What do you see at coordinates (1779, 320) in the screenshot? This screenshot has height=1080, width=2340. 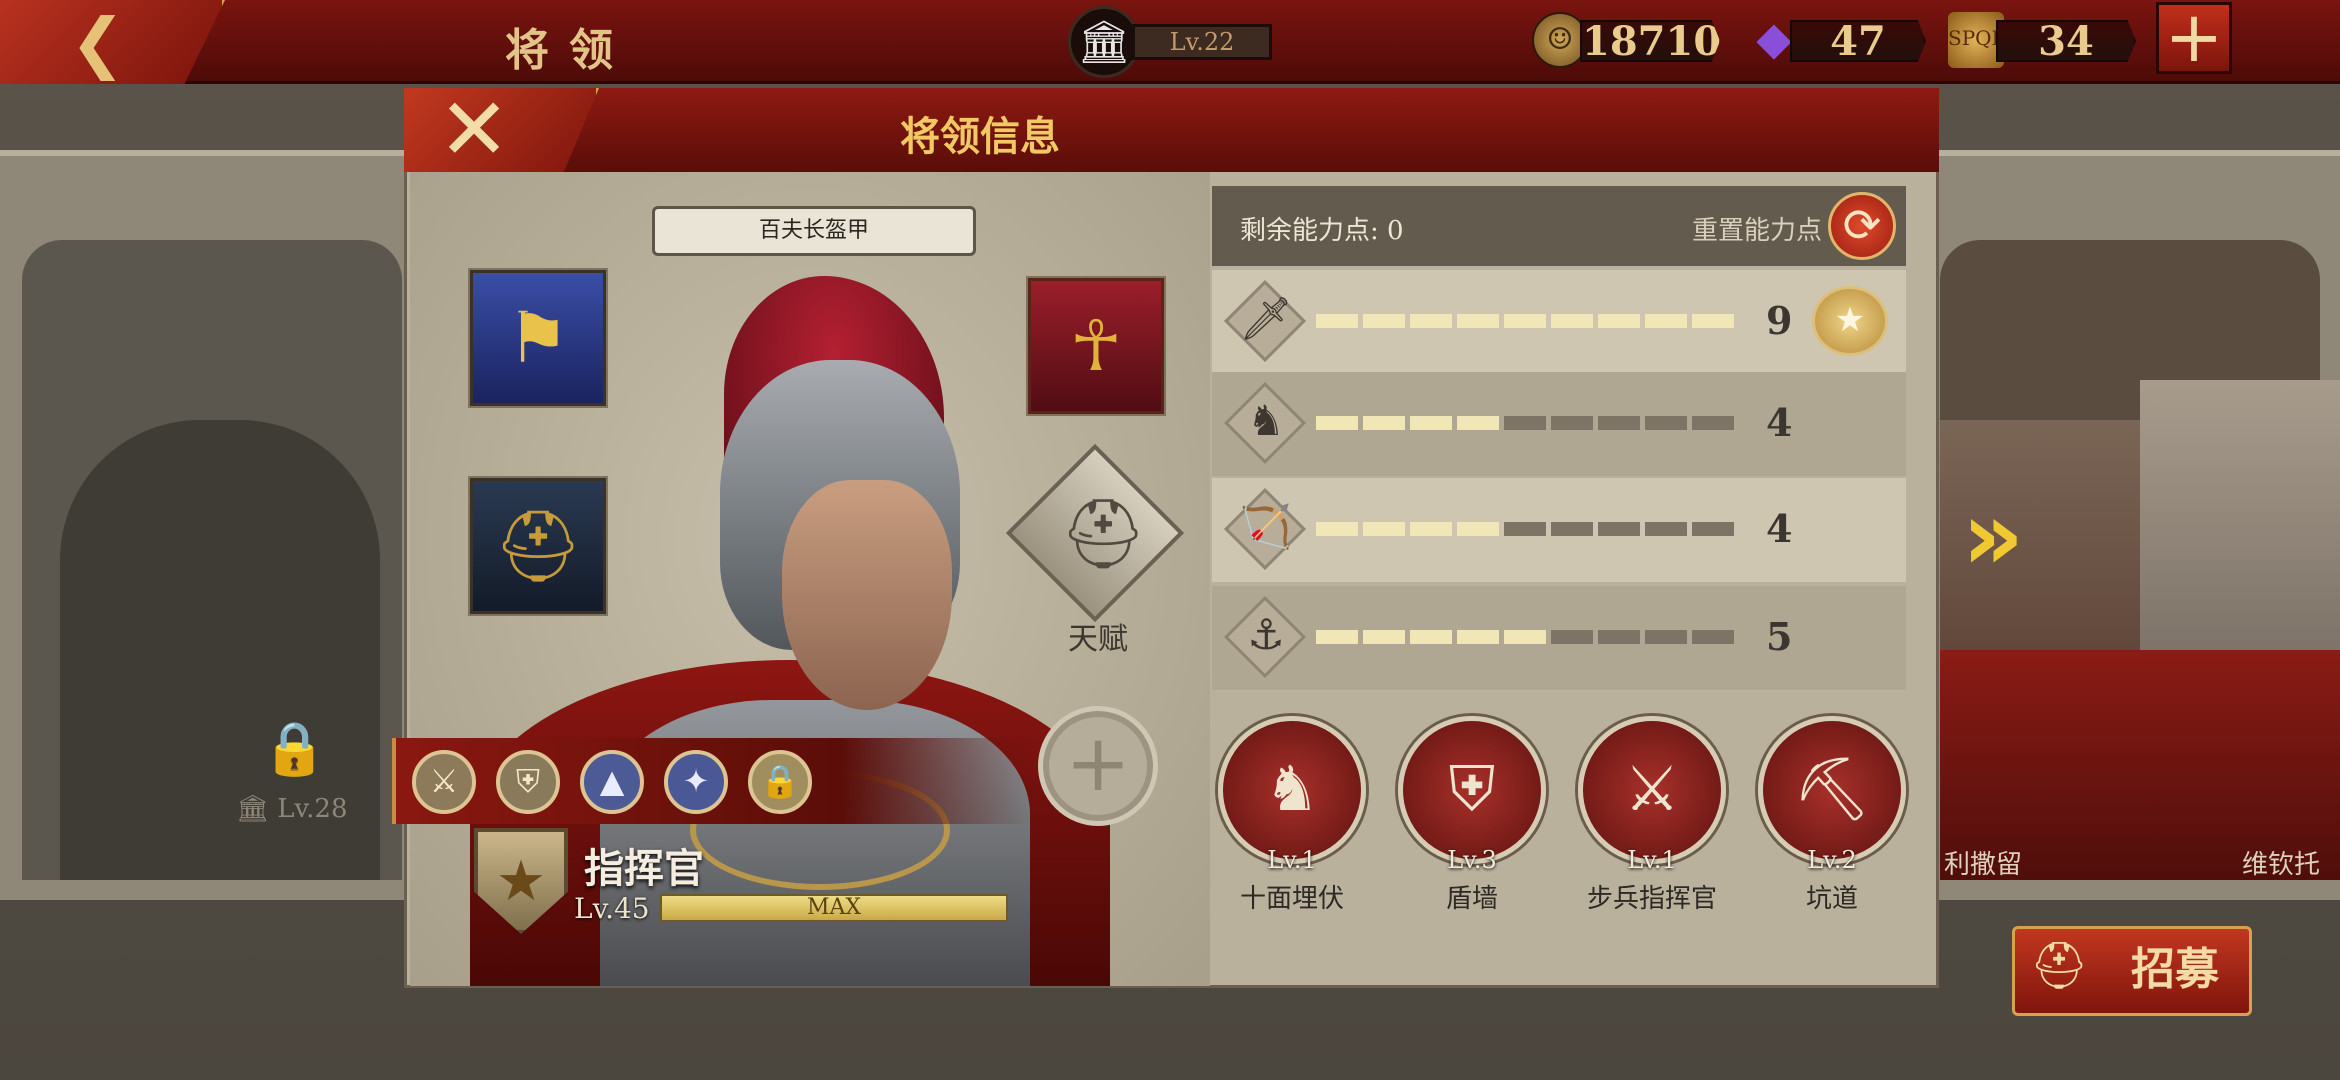 I see `stat-value: 9` at bounding box center [1779, 320].